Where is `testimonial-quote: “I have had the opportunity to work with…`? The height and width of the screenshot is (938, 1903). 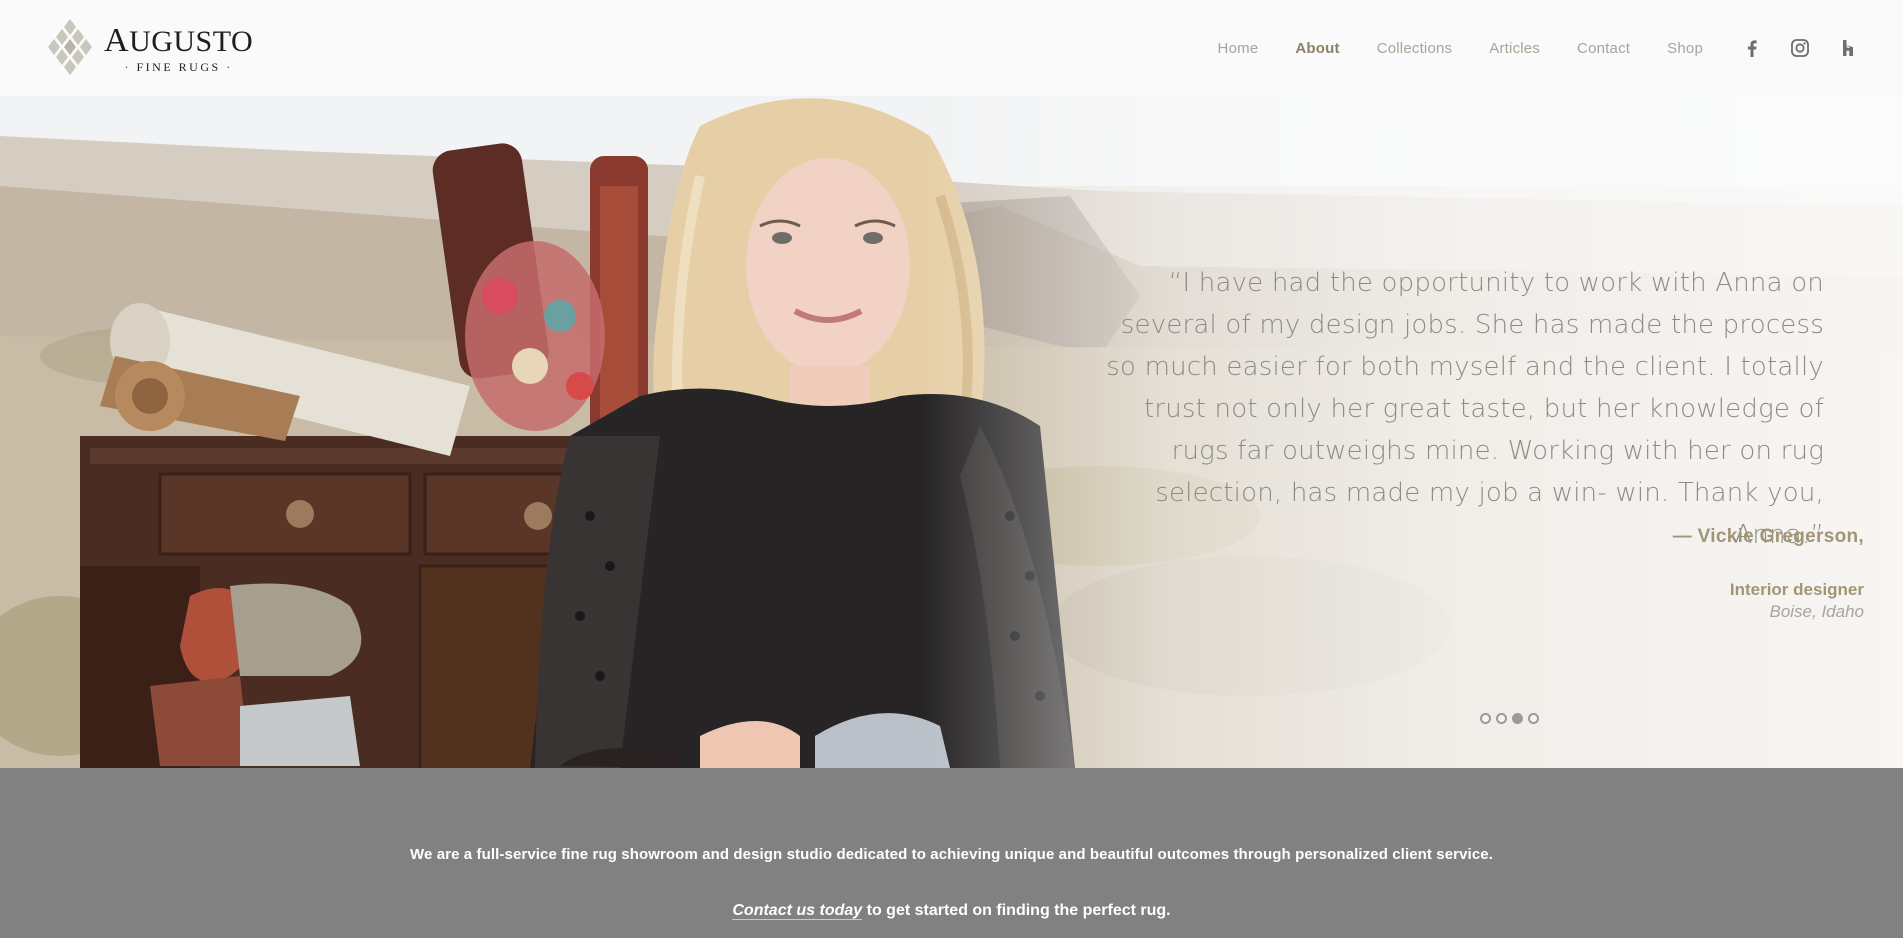 testimonial-quote: “I have had the opportunity to work with… is located at coordinates (1465, 409).